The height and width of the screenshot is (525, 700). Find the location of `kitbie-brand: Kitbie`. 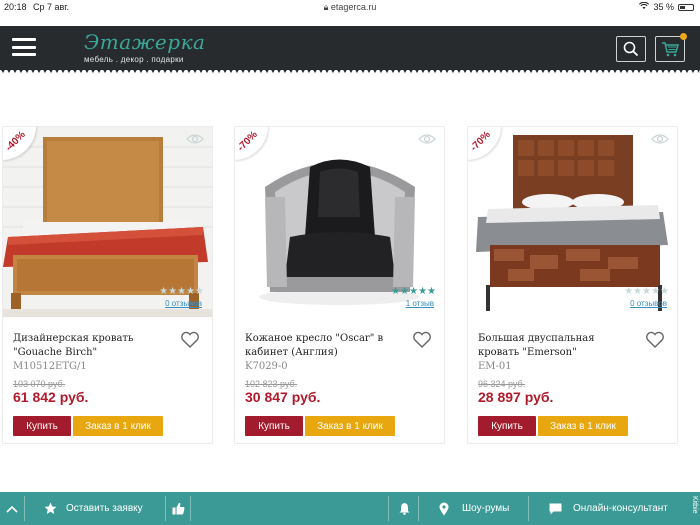

kitbie-brand: Kitbie is located at coordinates (694, 505).